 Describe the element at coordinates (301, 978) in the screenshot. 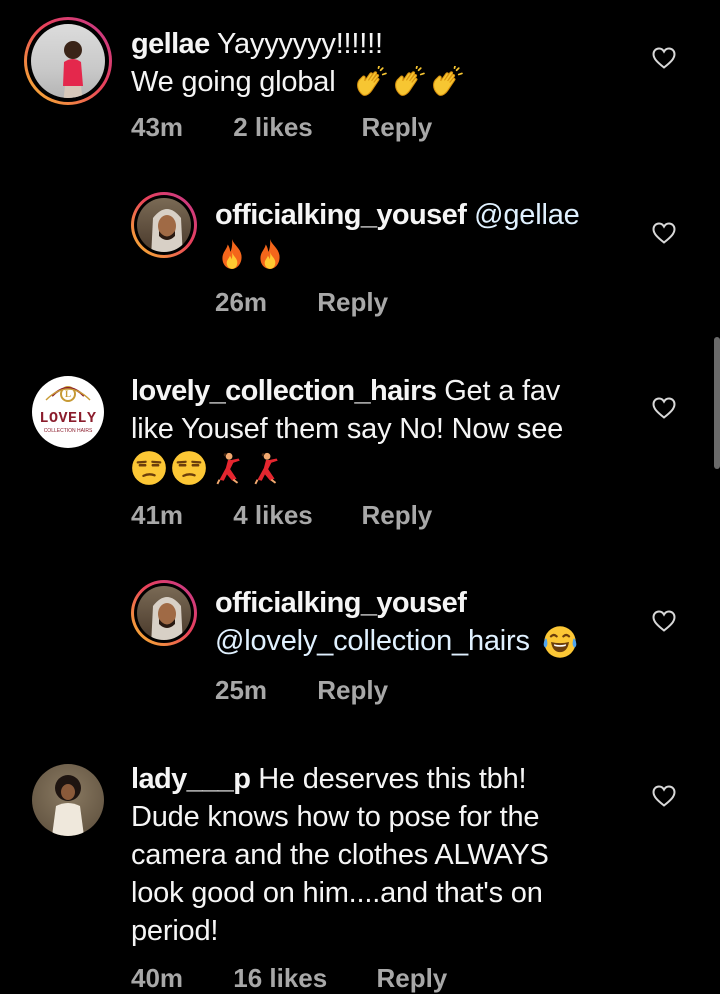

I see `comment-likes: 16 likes` at that location.